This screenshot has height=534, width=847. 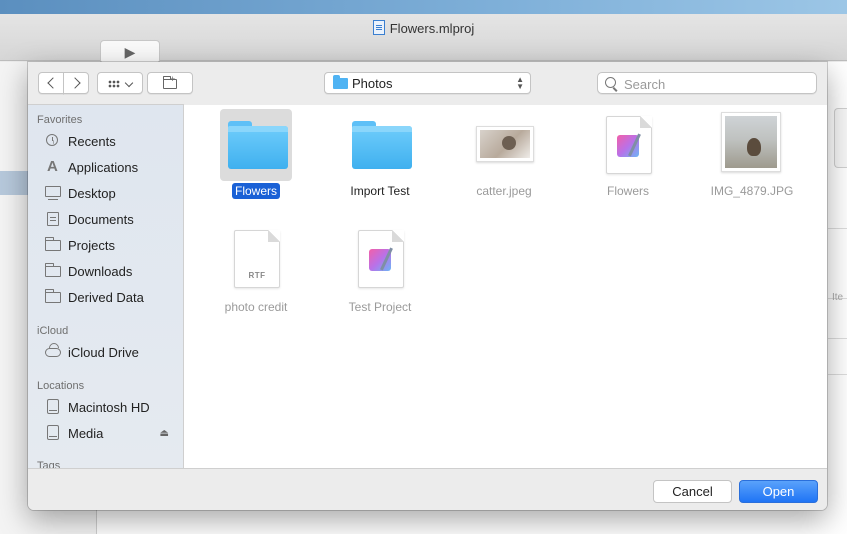 What do you see at coordinates (432, 28) in the screenshot?
I see `window-title-text: Flowers.mlproj` at bounding box center [432, 28].